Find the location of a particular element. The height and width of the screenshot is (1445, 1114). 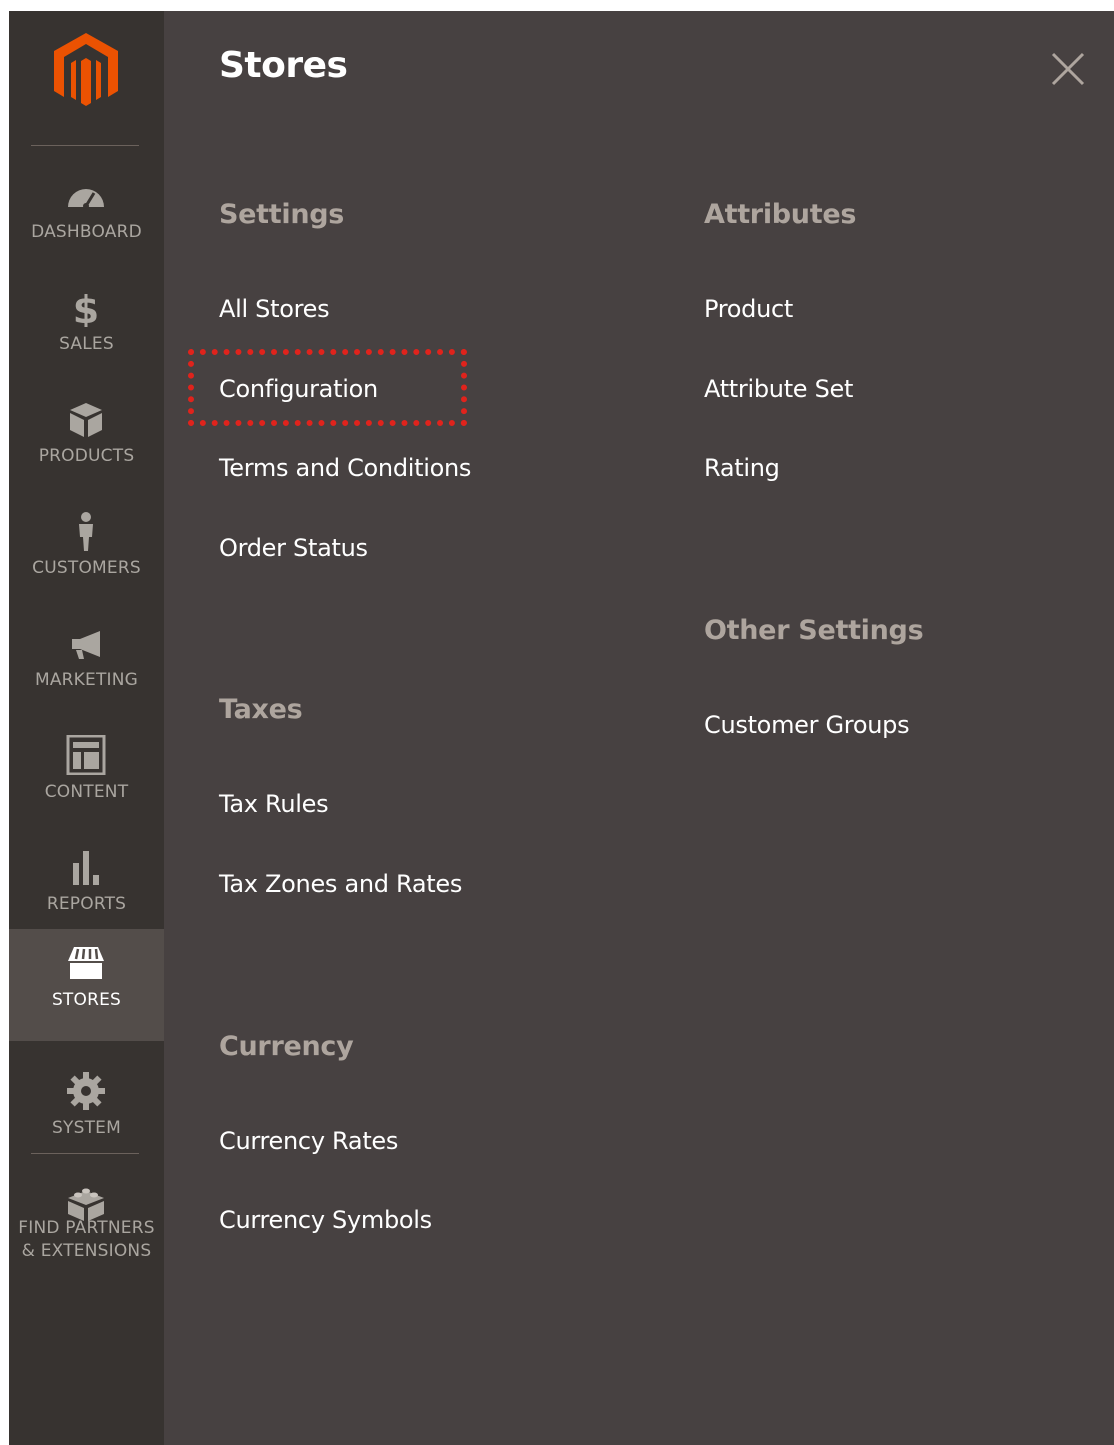

sidebar-item-label: STORES is located at coordinates (86, 1000).